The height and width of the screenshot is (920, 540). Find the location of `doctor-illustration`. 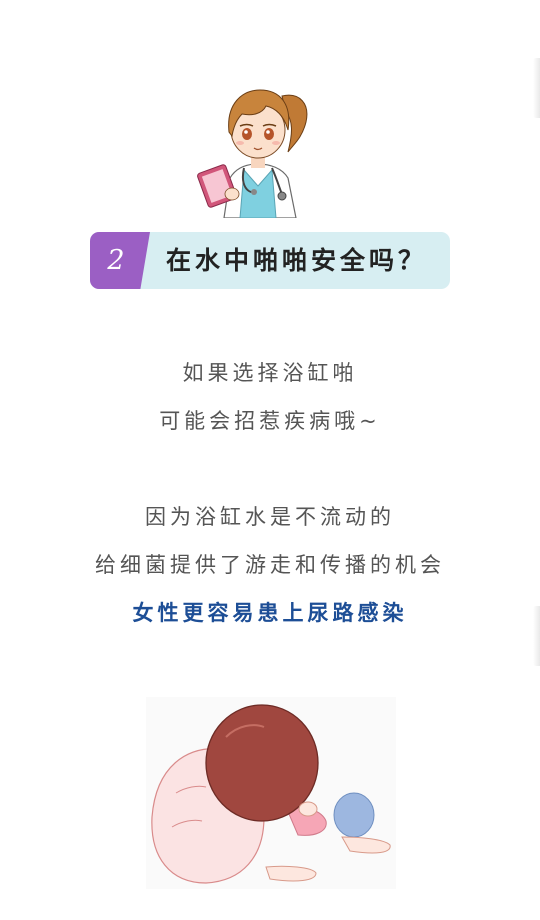

doctor-illustration is located at coordinates (252, 153).